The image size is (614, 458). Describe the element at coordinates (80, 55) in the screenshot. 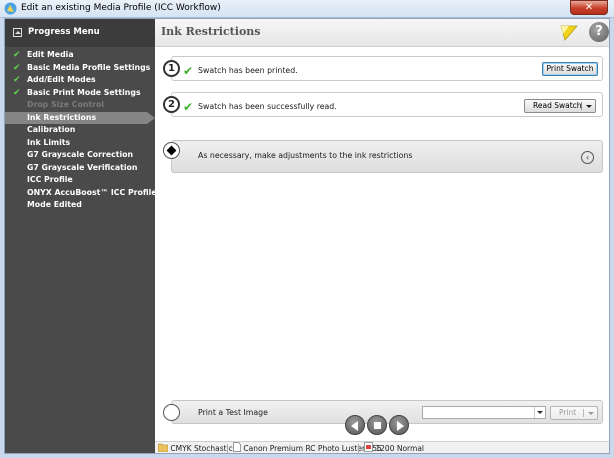

I see `sidebar-item-edit-media: ✔ Edit Media` at that location.